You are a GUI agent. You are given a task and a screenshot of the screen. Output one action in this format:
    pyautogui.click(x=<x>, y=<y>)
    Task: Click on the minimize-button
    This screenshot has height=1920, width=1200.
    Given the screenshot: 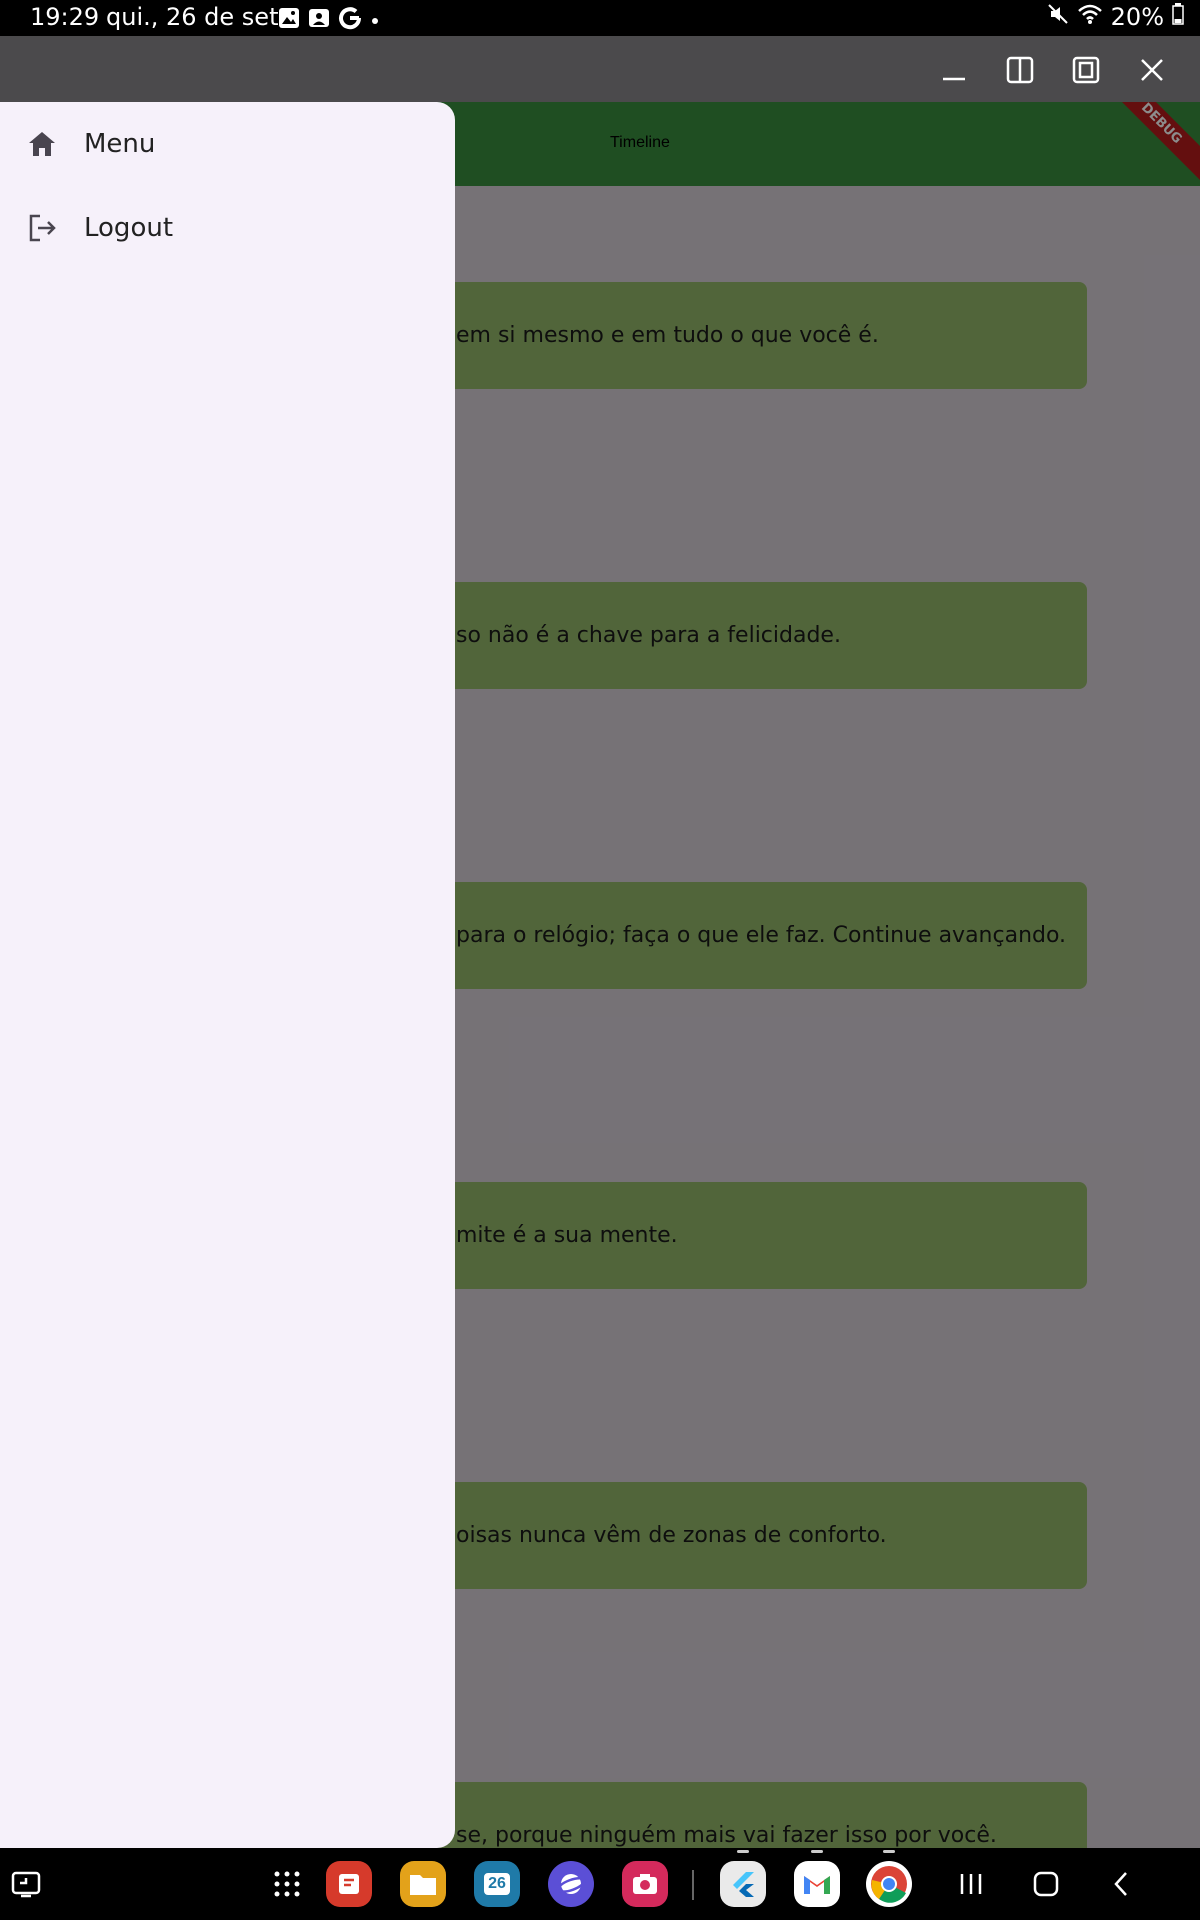 What is the action you would take?
    pyautogui.click(x=954, y=70)
    